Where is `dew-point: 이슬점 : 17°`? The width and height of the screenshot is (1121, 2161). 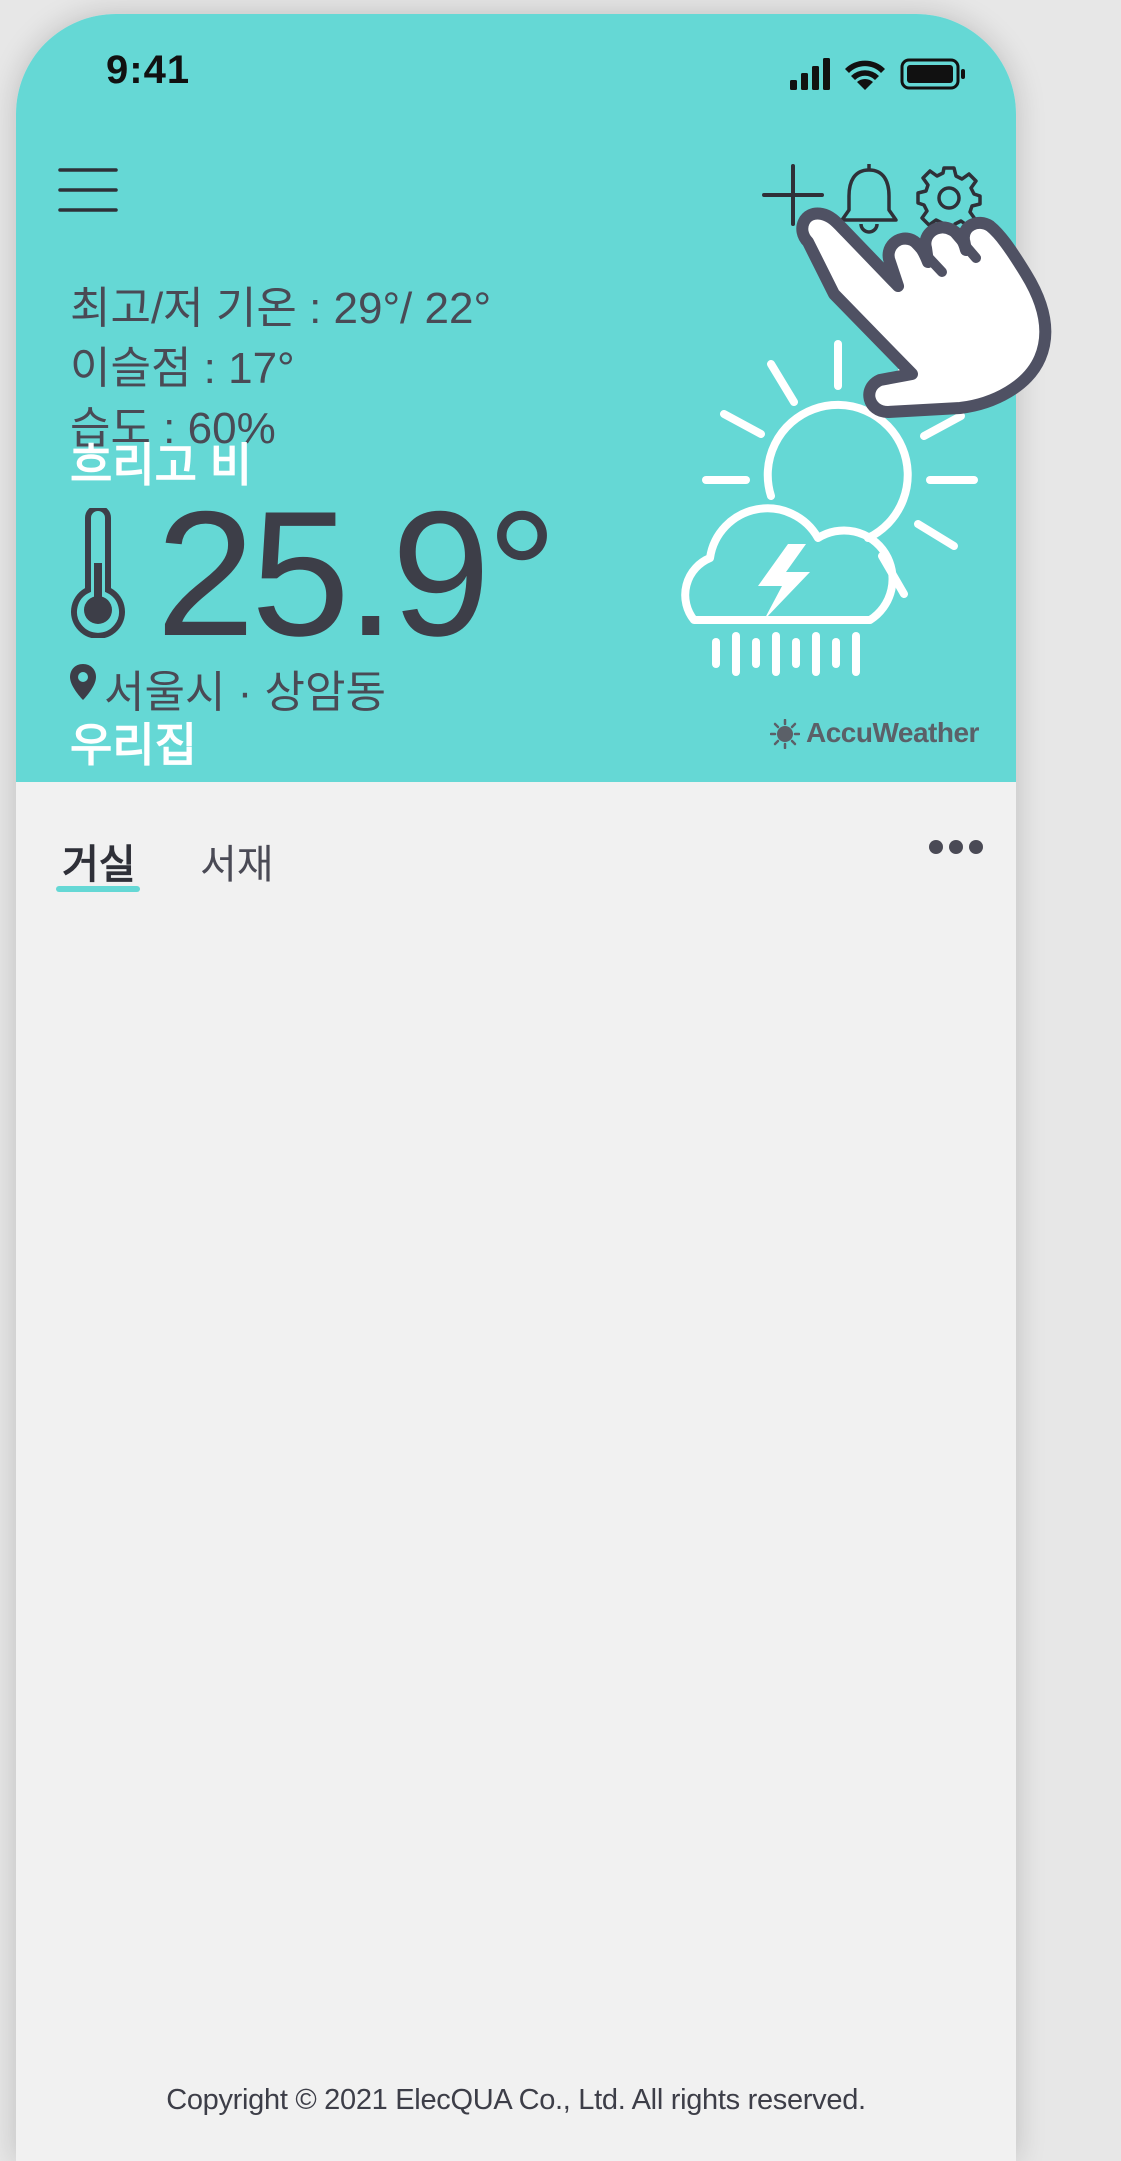
dew-point: 이슬점 : 17° is located at coordinates (182, 368).